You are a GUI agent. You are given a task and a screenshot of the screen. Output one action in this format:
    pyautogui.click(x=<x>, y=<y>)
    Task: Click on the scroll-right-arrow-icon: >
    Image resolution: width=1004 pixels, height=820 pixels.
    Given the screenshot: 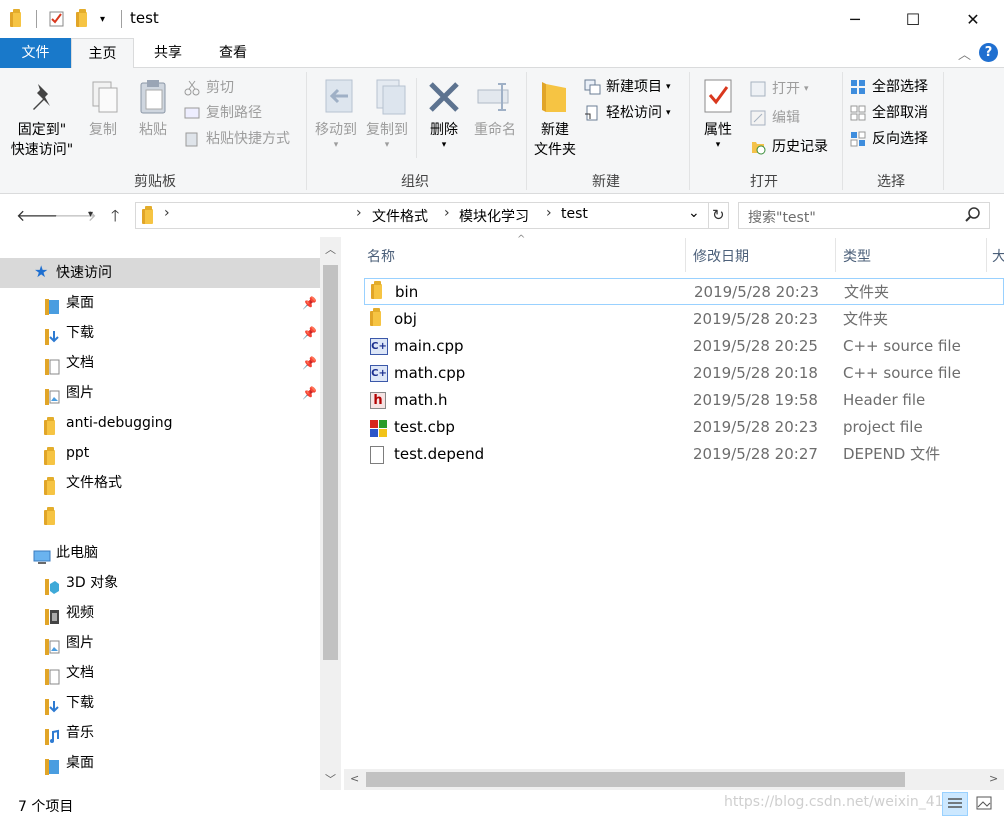 What is the action you would take?
    pyautogui.click(x=993, y=778)
    